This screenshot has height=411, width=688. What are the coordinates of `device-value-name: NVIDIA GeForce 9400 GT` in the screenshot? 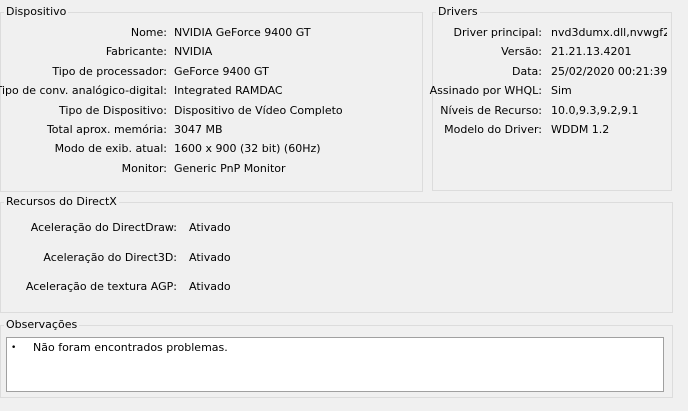 It's located at (242, 32).